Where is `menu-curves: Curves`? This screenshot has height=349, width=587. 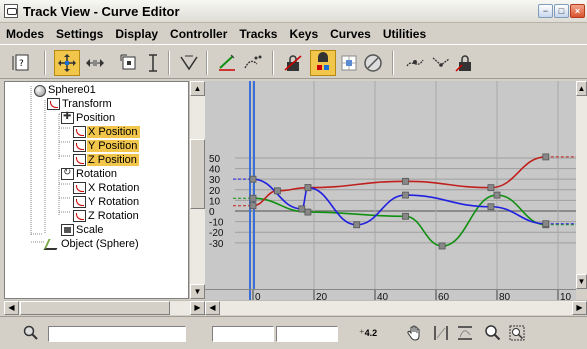 menu-curves: Curves is located at coordinates (350, 34).